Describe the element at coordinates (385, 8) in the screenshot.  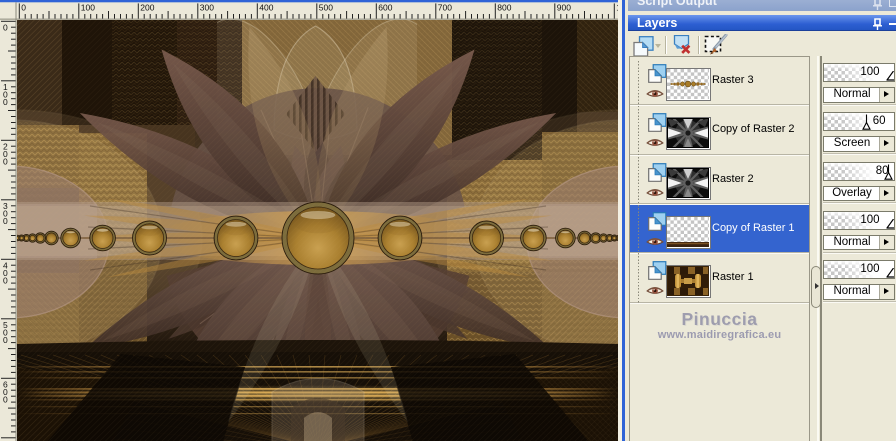
I see `svg-text: 600` at that location.